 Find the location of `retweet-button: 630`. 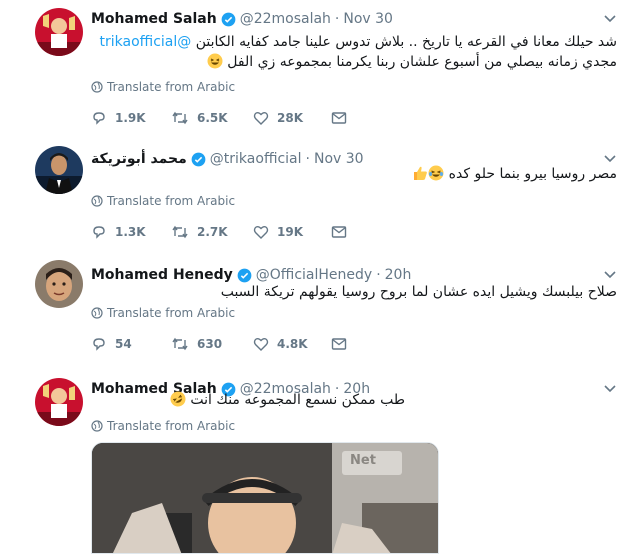

retweet-button: 630 is located at coordinates (212, 344).